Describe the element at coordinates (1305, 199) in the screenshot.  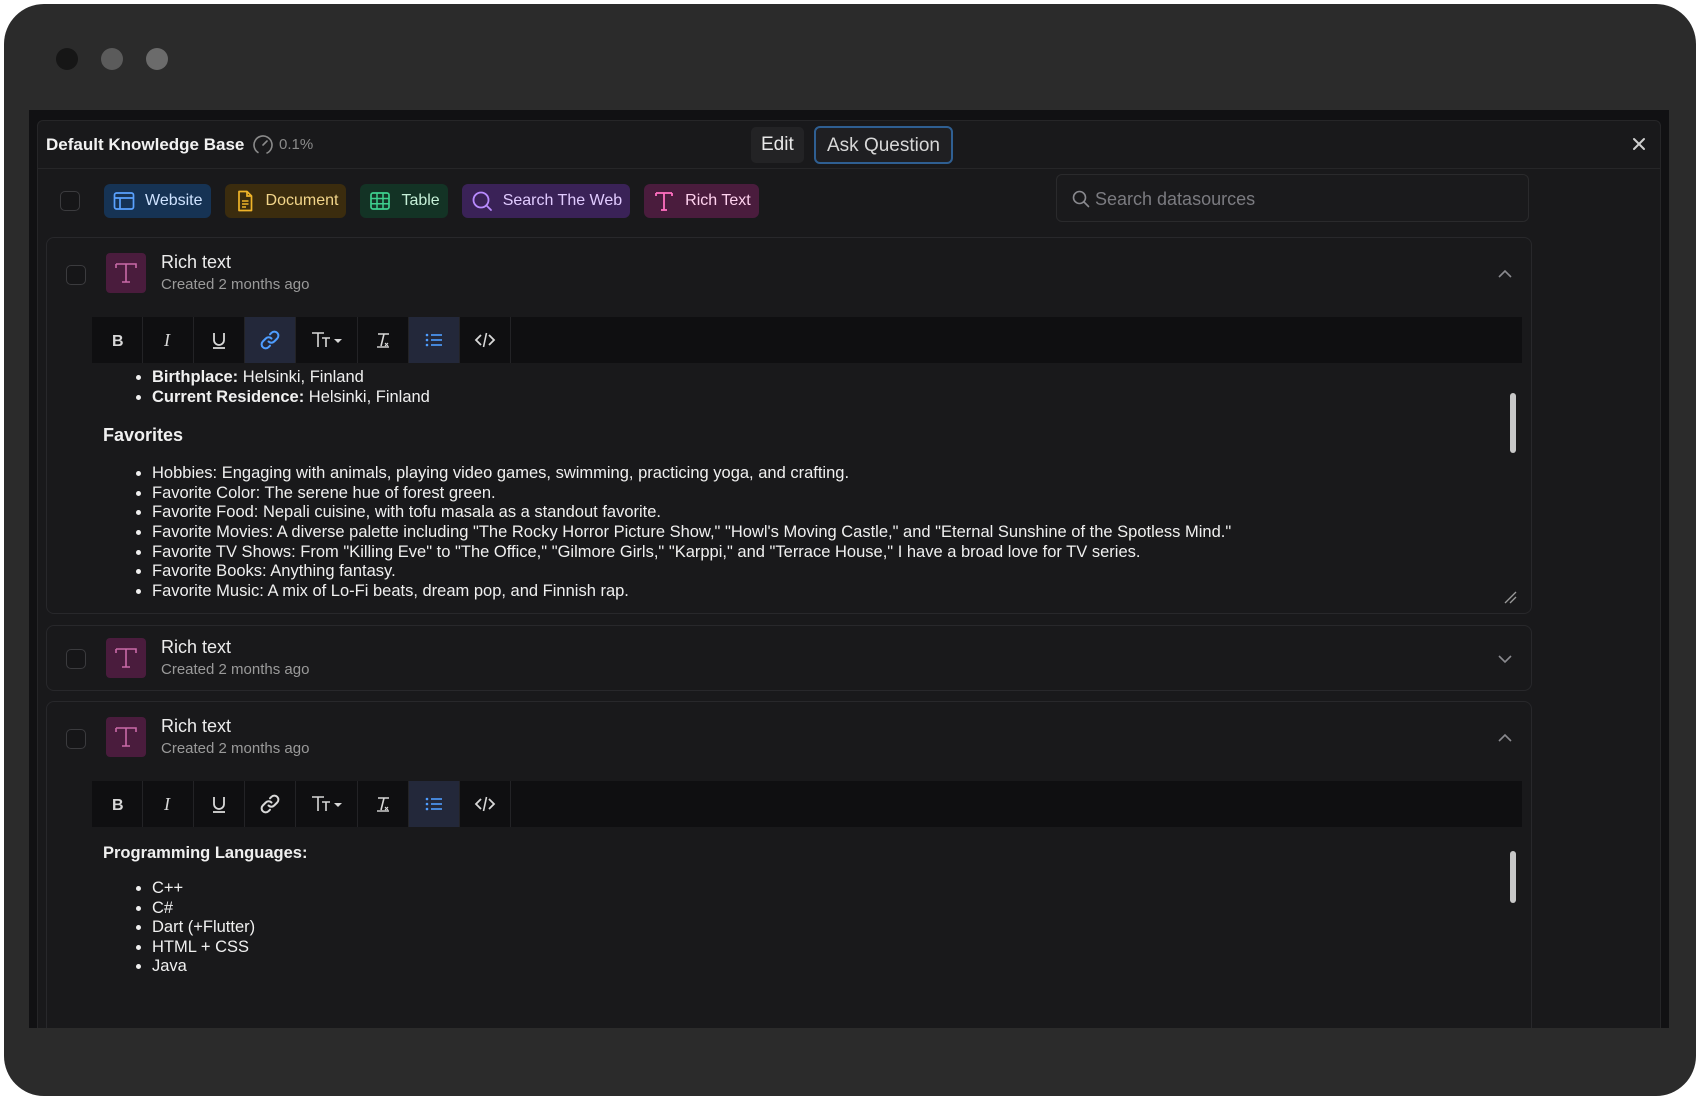
I see `search-input` at that location.